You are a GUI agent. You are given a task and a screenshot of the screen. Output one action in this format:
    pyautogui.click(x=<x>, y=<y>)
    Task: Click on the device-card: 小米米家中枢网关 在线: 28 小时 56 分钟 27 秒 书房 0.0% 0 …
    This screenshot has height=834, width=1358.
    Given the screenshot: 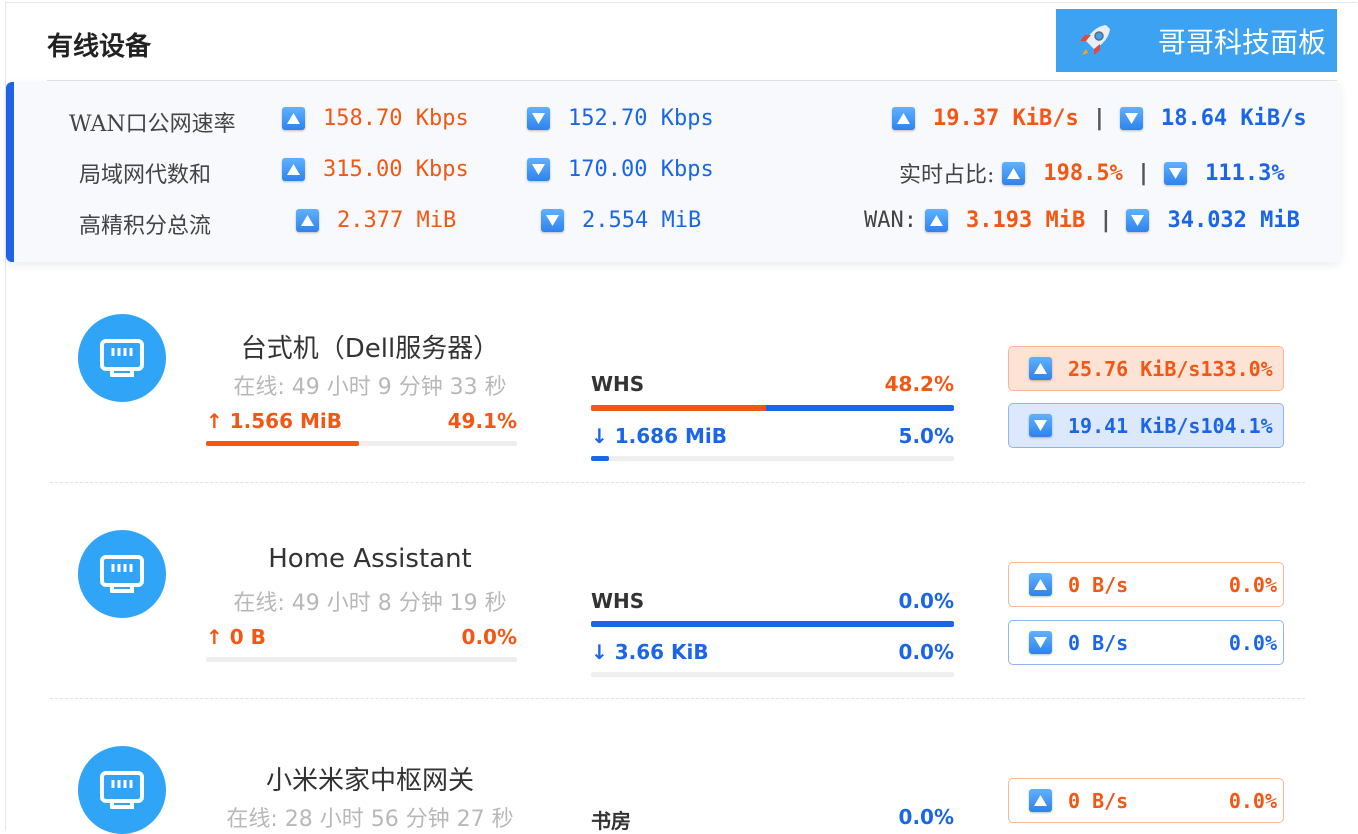 What is the action you would take?
    pyautogui.click(x=677, y=766)
    